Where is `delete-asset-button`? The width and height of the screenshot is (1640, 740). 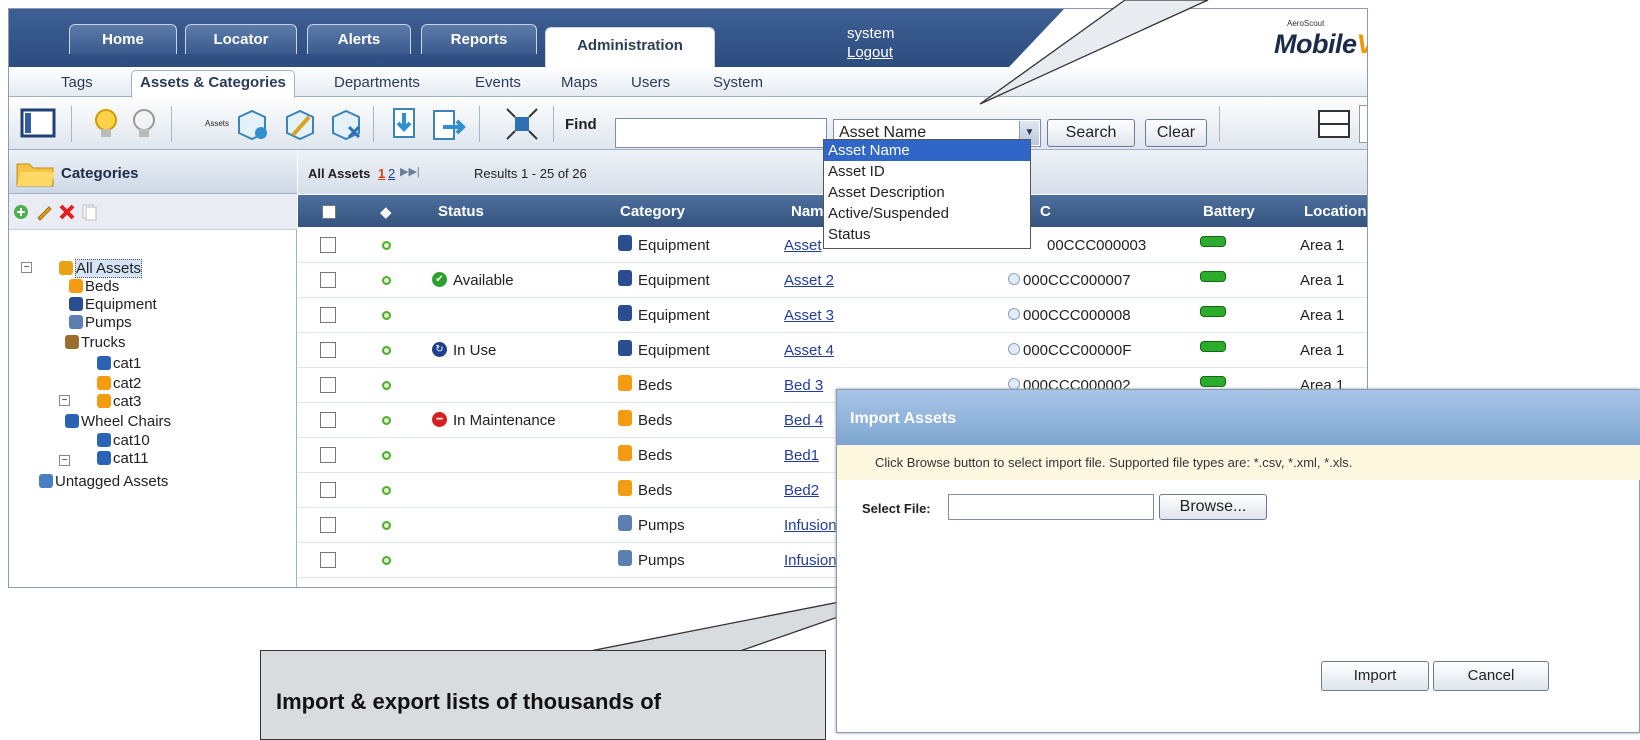
delete-asset-button is located at coordinates (346, 124).